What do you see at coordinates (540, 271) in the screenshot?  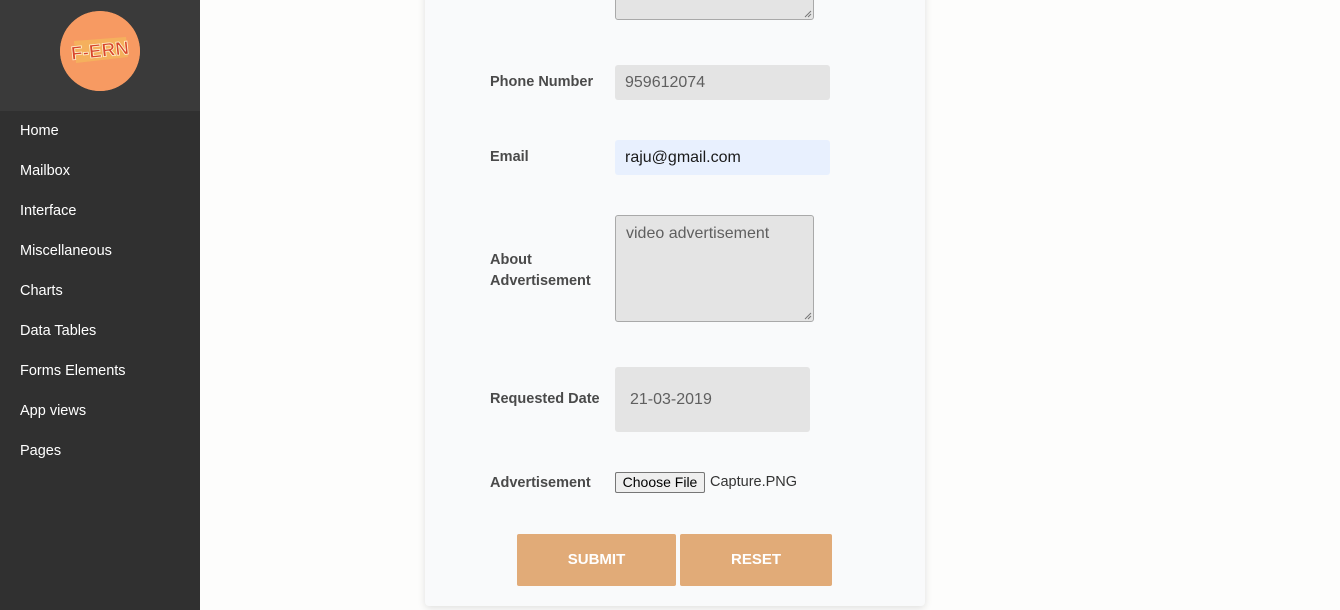 I see `about-advertisement-label: About Advertisement` at bounding box center [540, 271].